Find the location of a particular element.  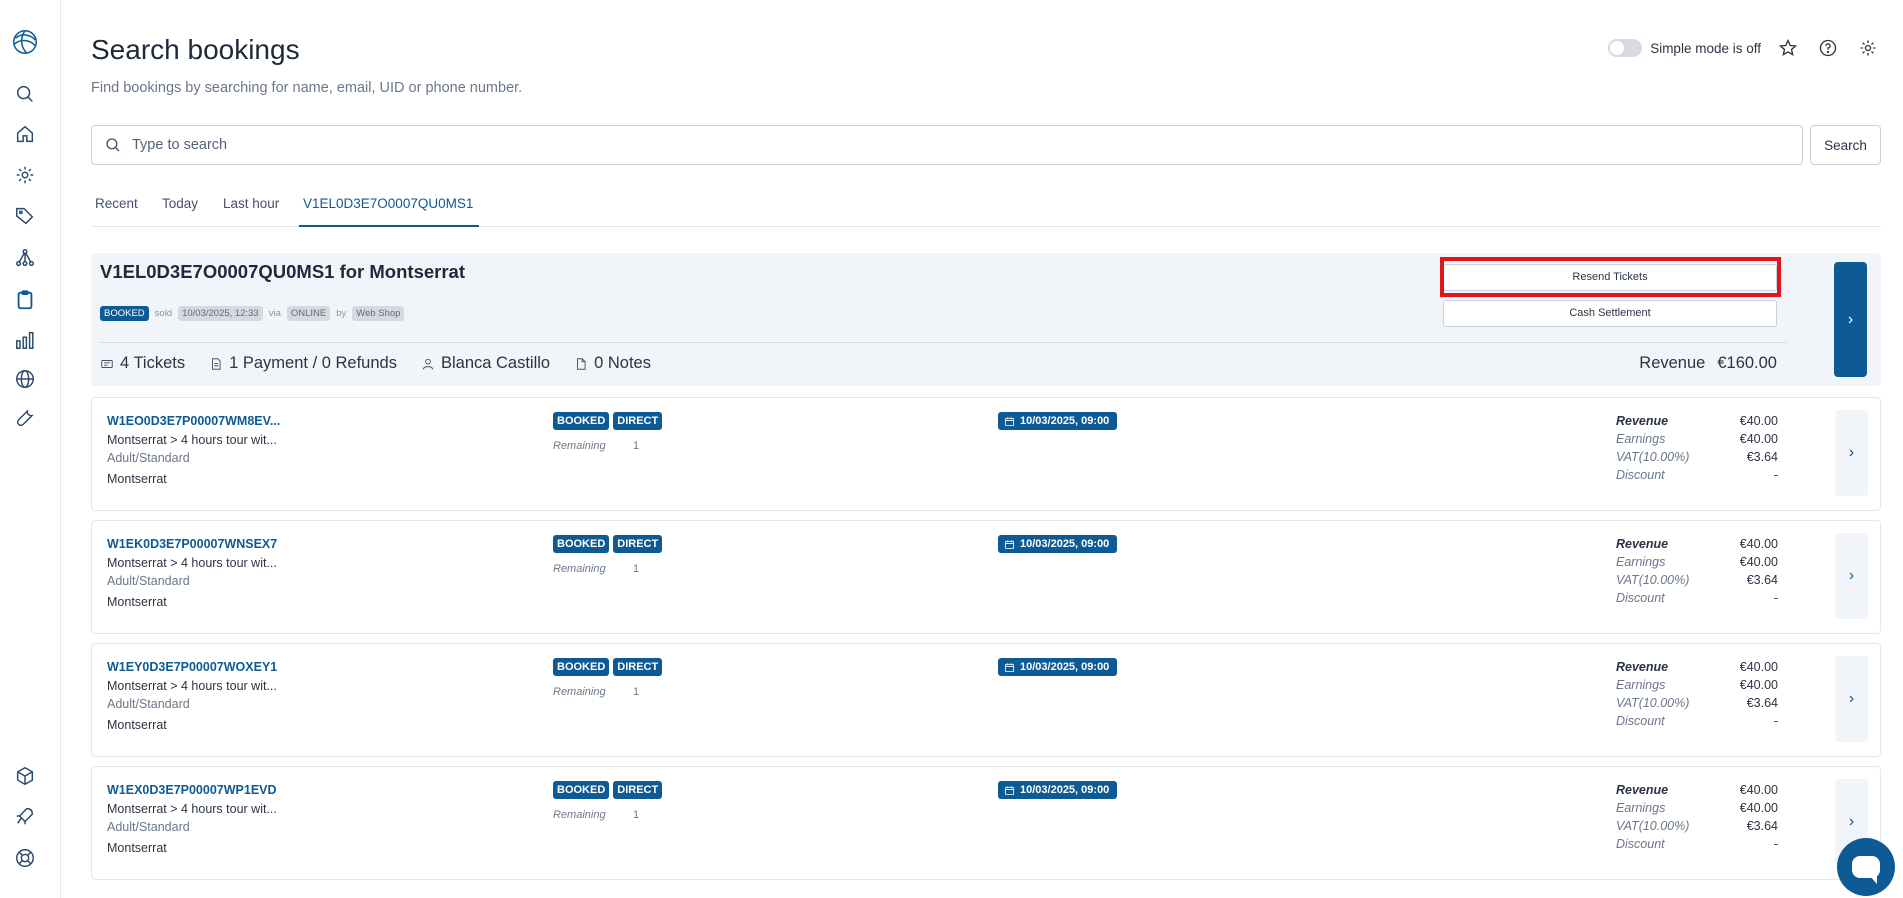

wrench-icon is located at coordinates (25, 418).